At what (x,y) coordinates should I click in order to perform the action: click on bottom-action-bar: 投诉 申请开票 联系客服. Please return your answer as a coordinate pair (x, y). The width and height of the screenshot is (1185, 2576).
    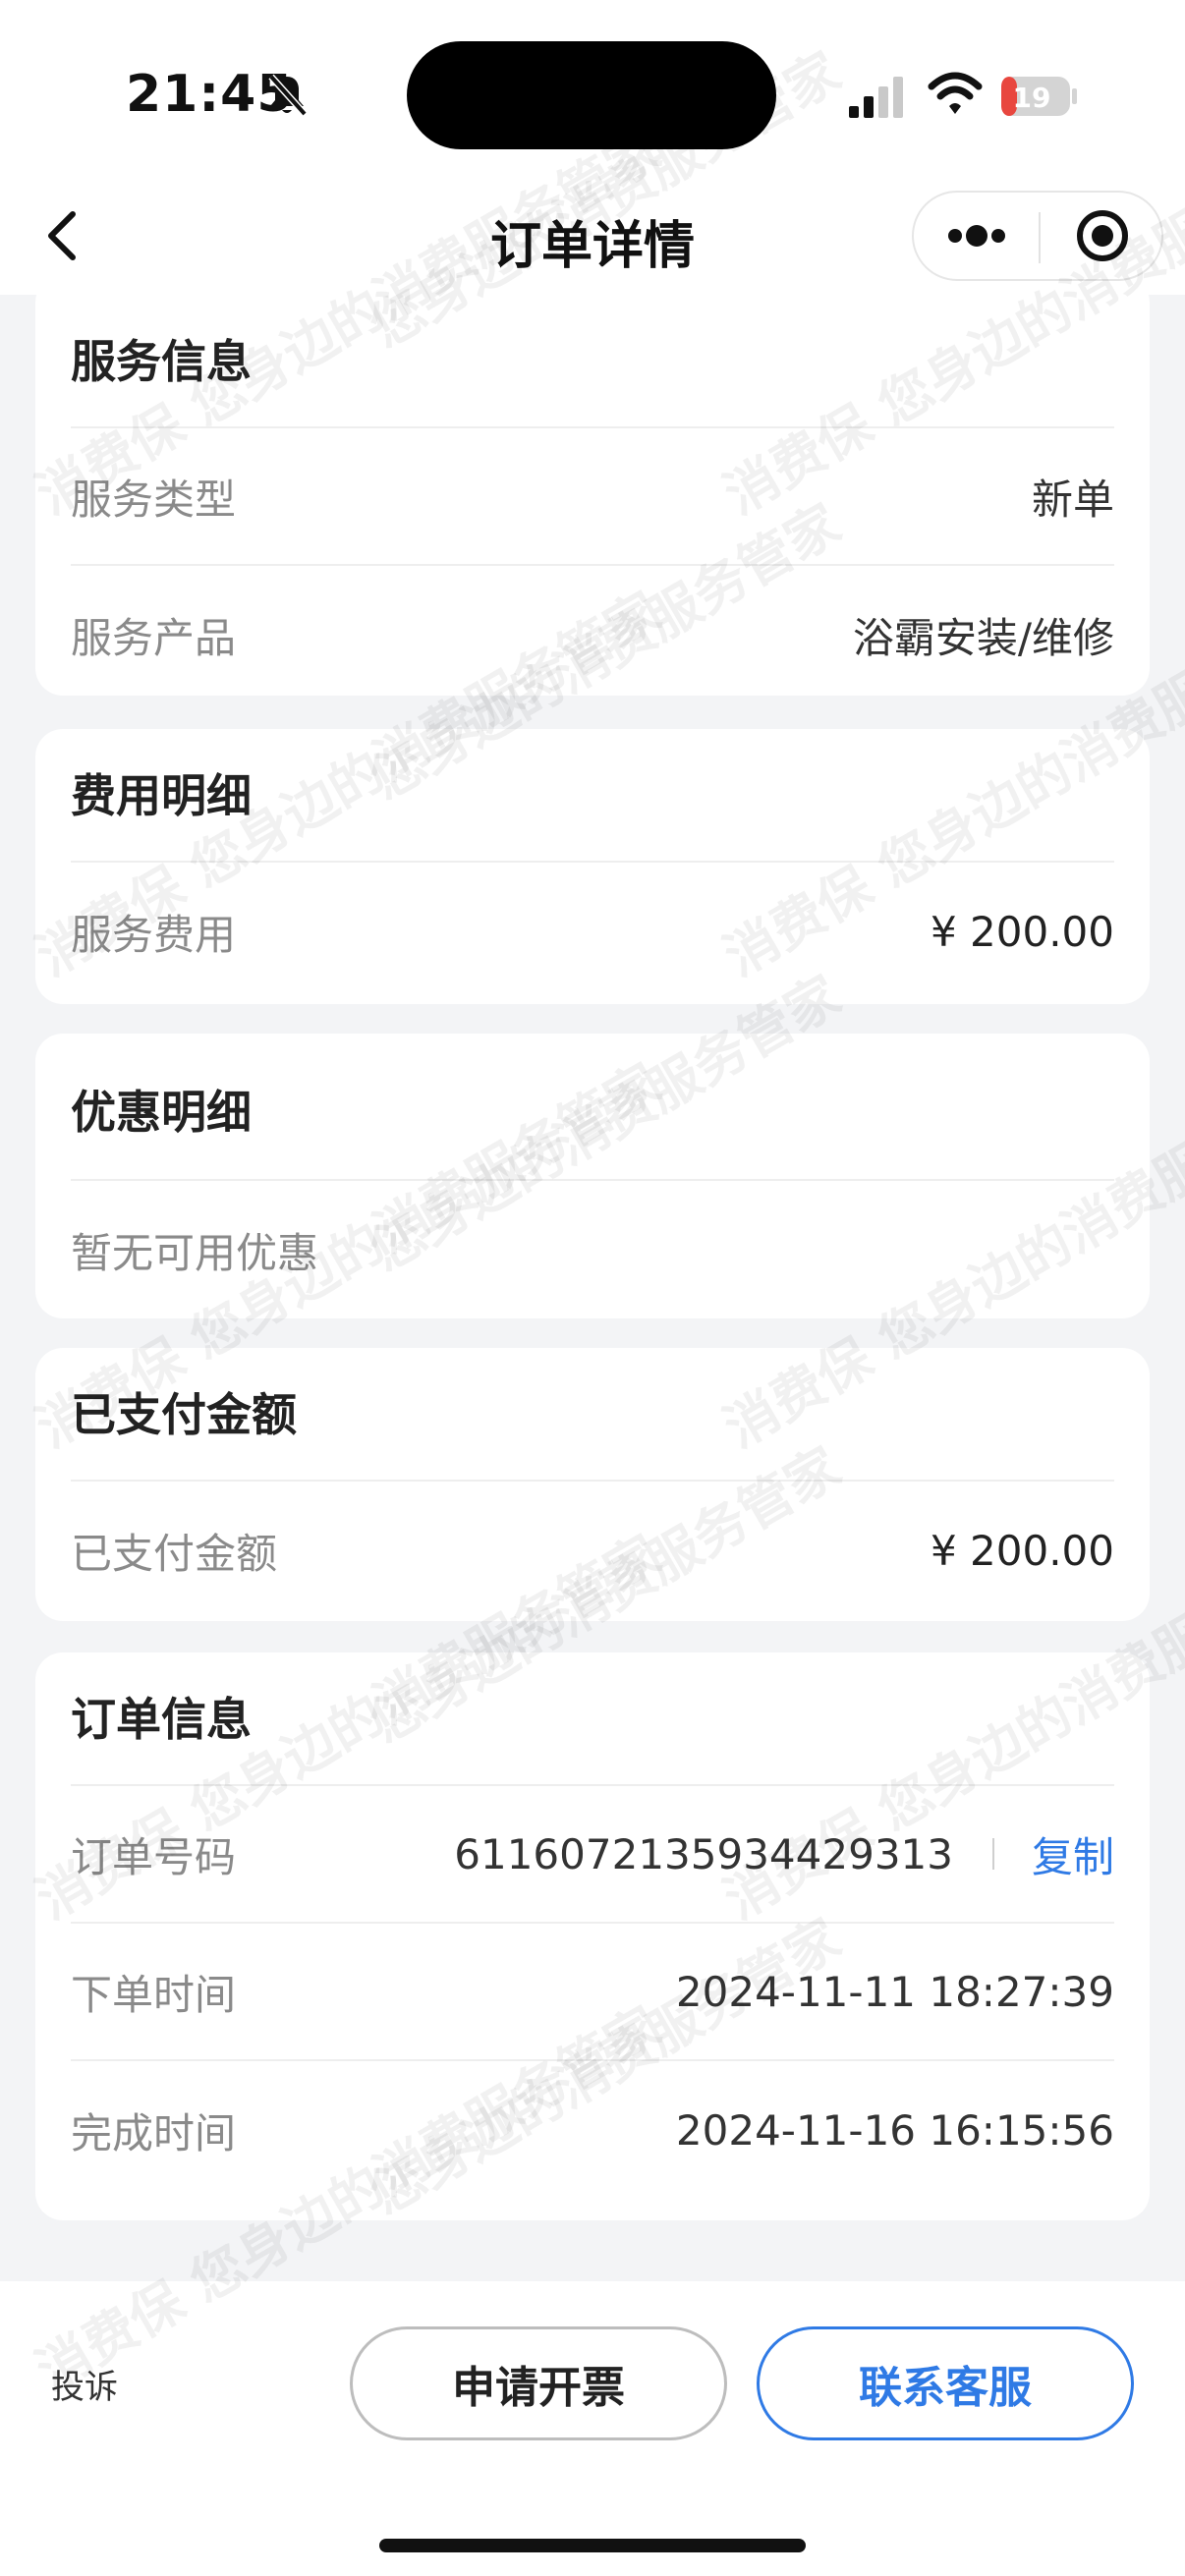
    Looking at the image, I should click on (592, 2428).